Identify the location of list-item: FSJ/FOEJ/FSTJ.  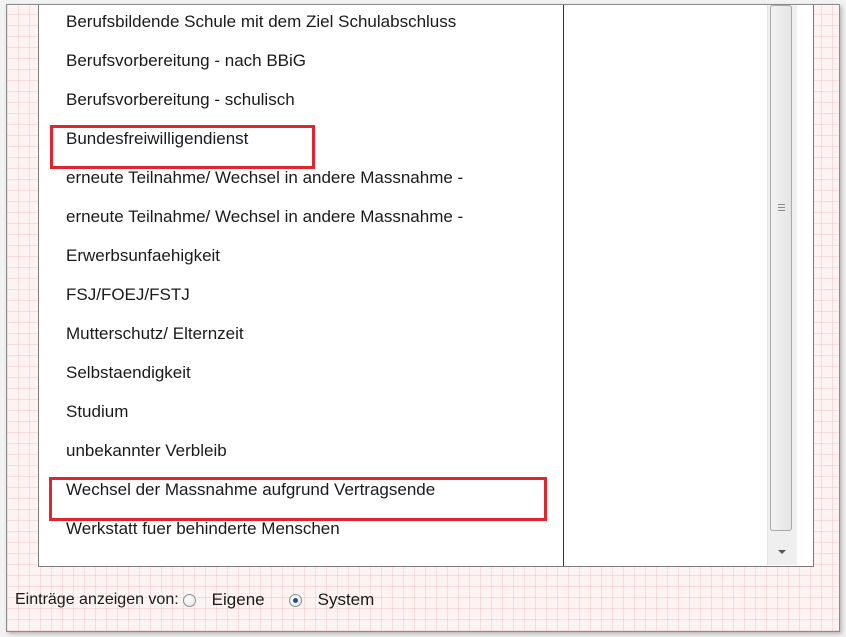
(128, 295).